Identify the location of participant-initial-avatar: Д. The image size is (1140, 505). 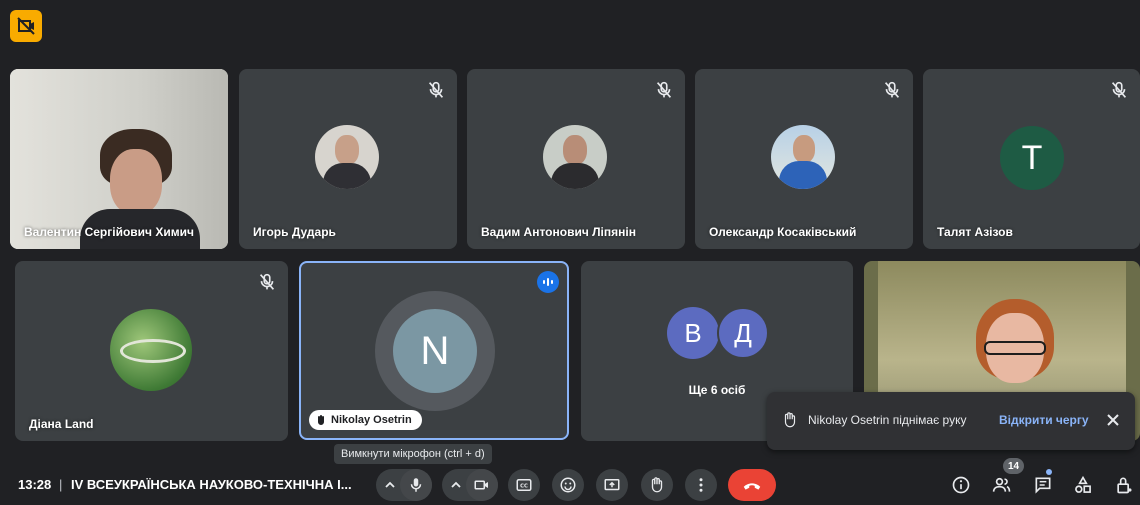
(743, 333).